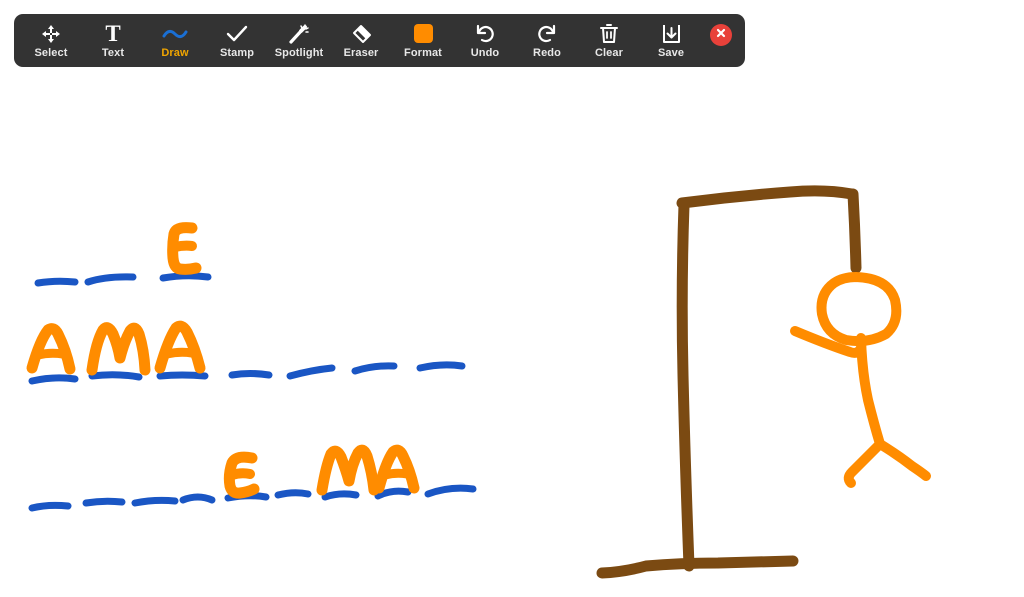  I want to click on tool-button-clear: Clear, so click(609, 40).